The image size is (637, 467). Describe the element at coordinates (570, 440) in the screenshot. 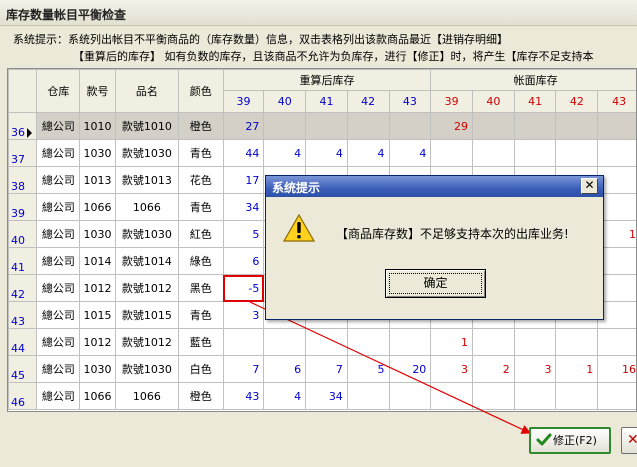

I see `fix-button: 修正(F2)` at that location.